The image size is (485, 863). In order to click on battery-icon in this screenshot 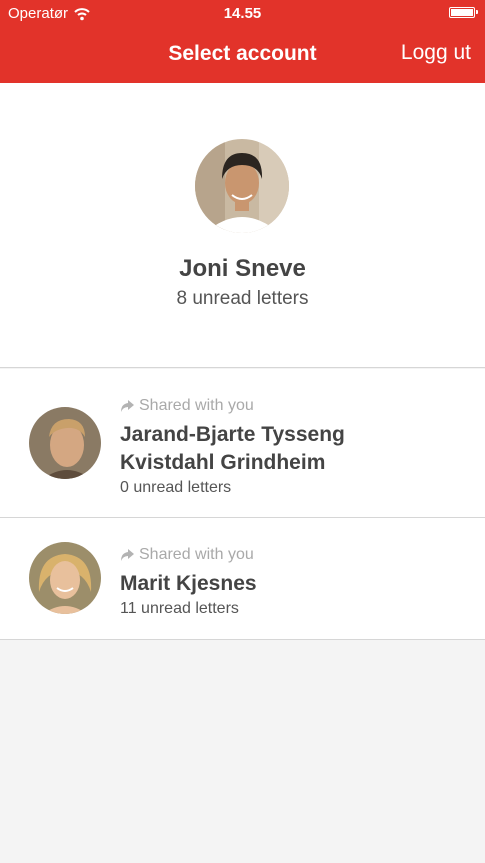, I will do `click(463, 12)`.